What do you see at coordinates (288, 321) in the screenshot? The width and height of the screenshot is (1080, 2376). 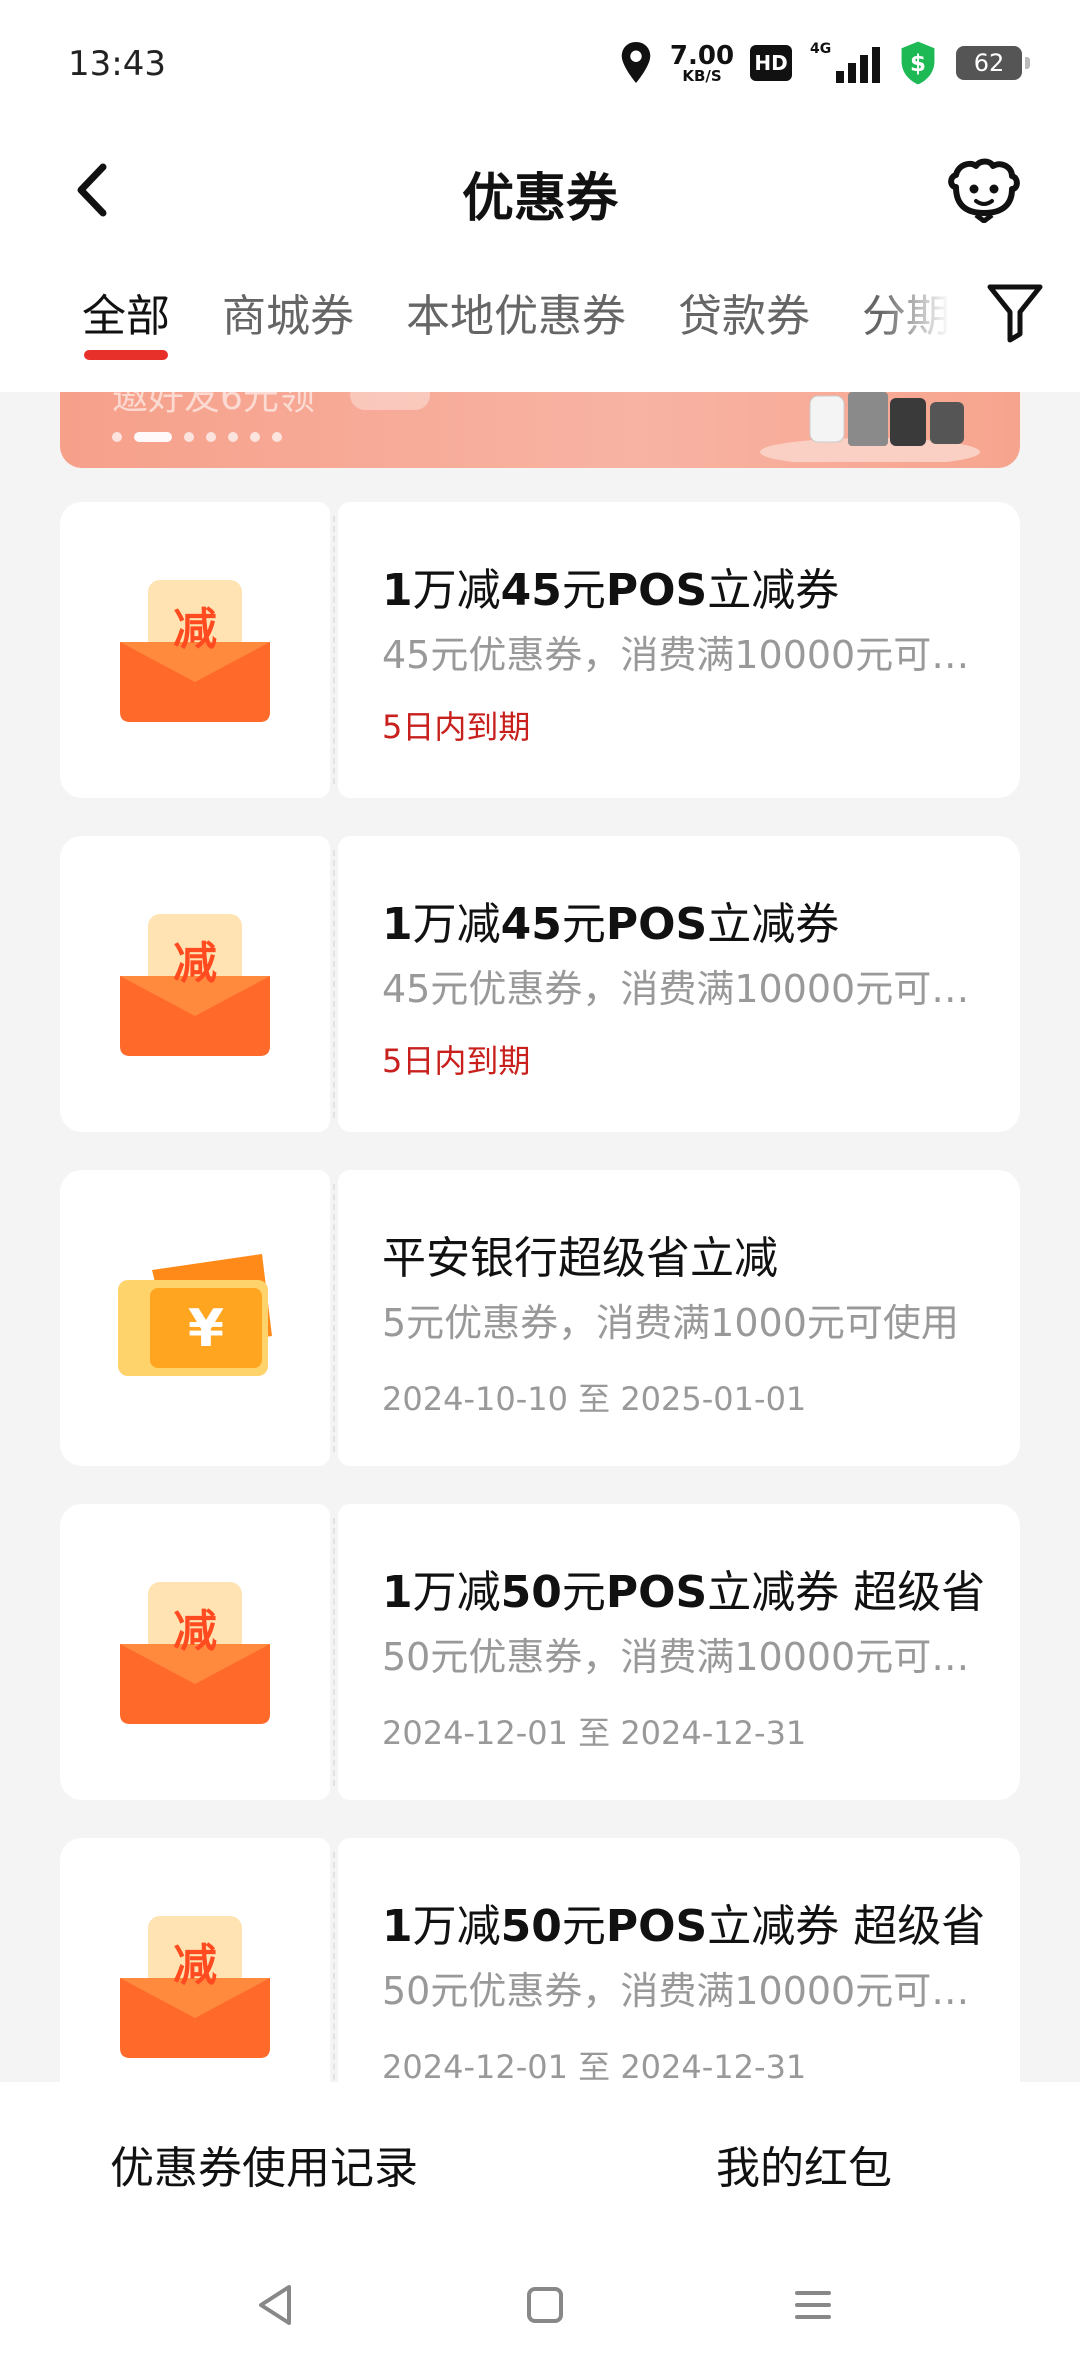 I see `tab-mall: 商城券` at bounding box center [288, 321].